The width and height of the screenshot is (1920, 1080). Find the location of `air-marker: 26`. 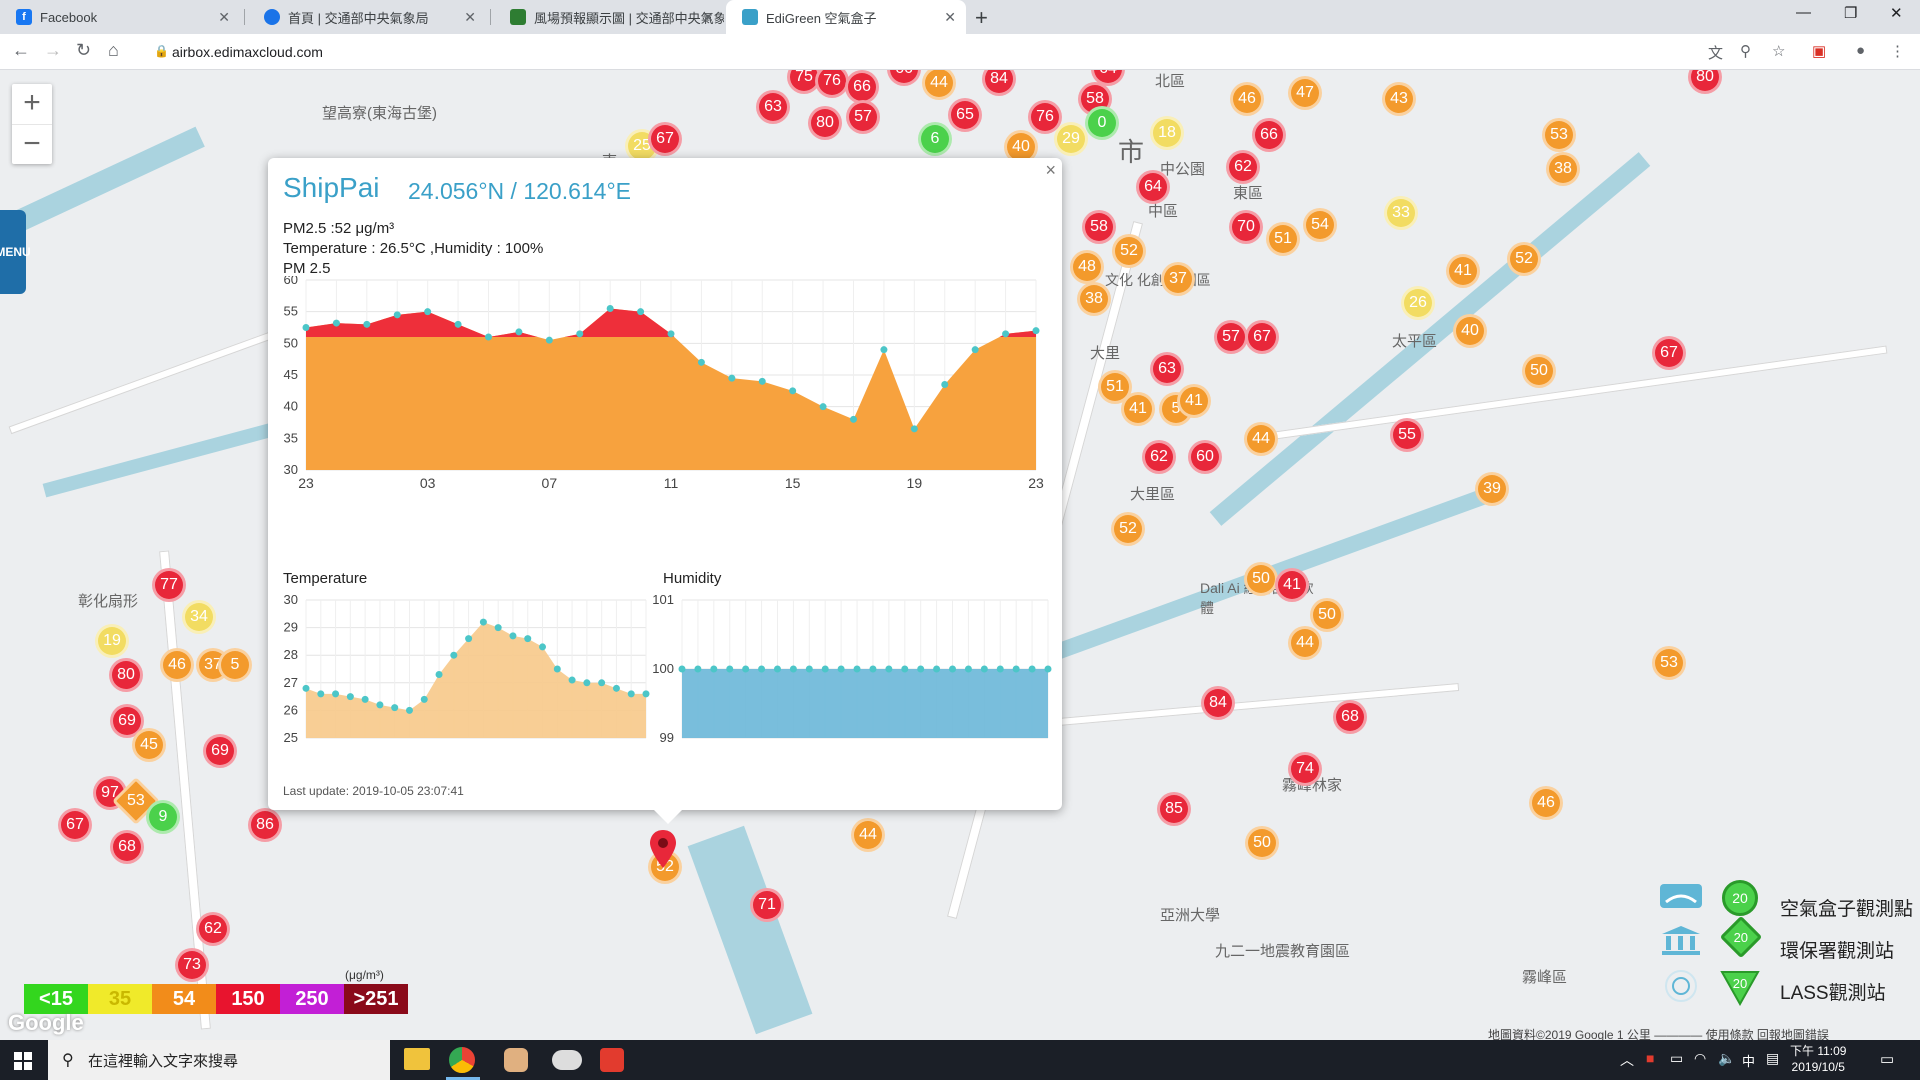

air-marker: 26 is located at coordinates (1418, 303).